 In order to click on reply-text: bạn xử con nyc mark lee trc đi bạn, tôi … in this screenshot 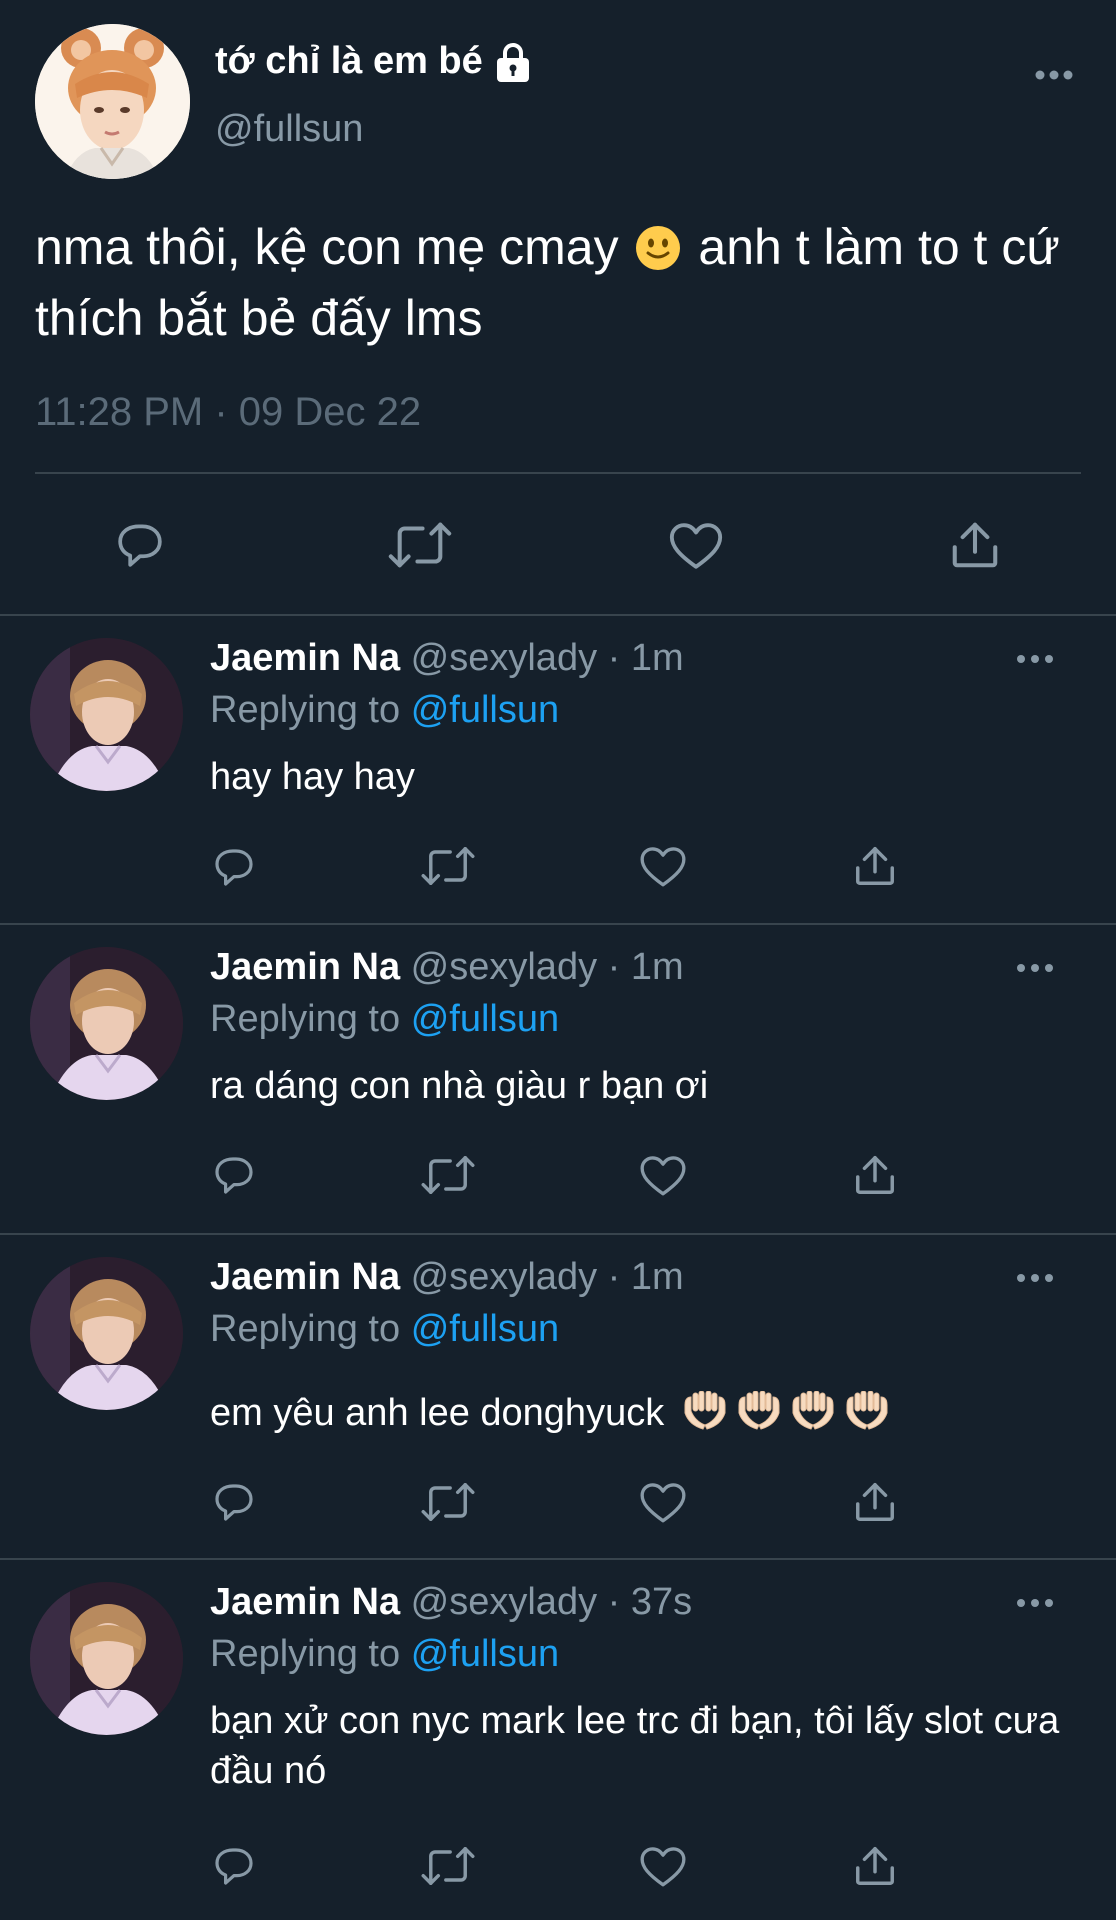, I will do `click(635, 1746)`.